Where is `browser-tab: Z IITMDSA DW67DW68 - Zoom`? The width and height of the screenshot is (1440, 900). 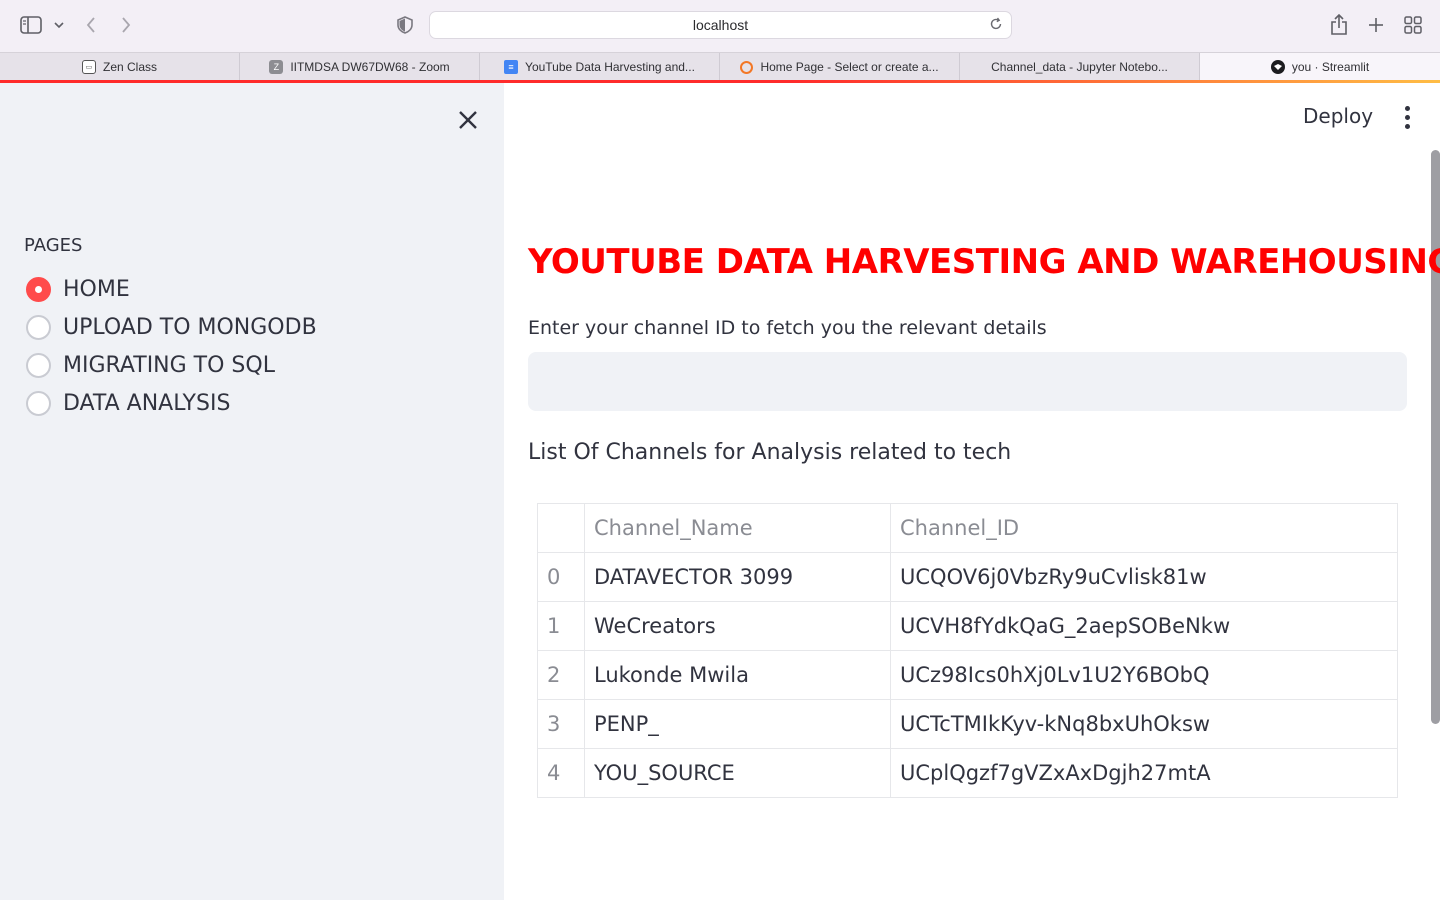 browser-tab: Z IITMDSA DW67DW68 - Zoom is located at coordinates (360, 67).